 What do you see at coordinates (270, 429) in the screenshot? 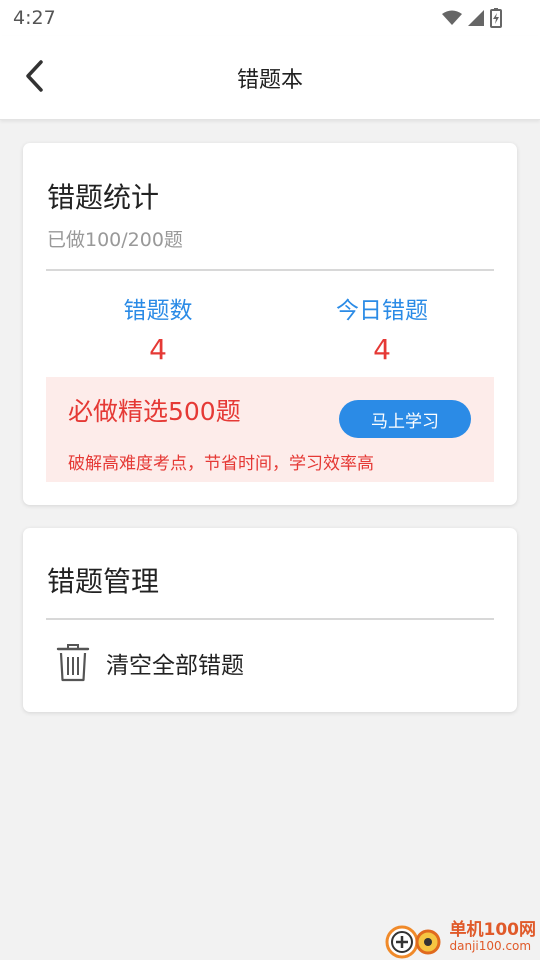
I see `promo-banner: 必做精选500题 马上学习 破解高难度考点，节省时间，学习效率高` at bounding box center [270, 429].